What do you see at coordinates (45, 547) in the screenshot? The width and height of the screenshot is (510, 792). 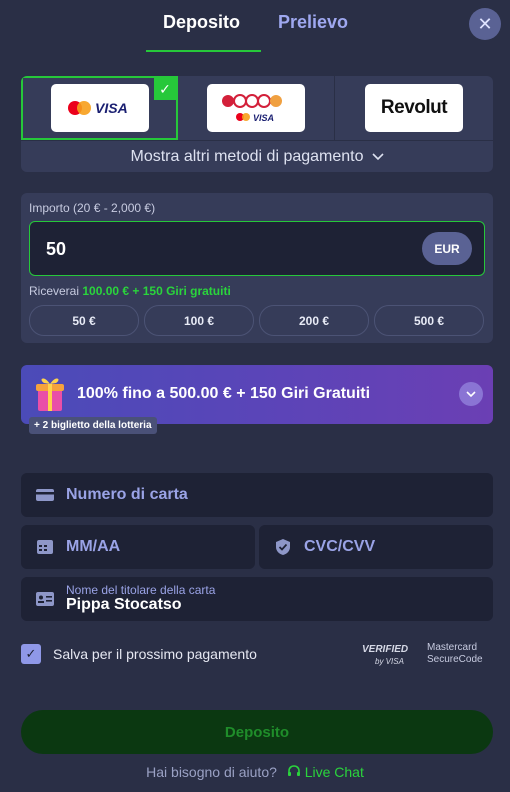 I see `calendar-icon` at bounding box center [45, 547].